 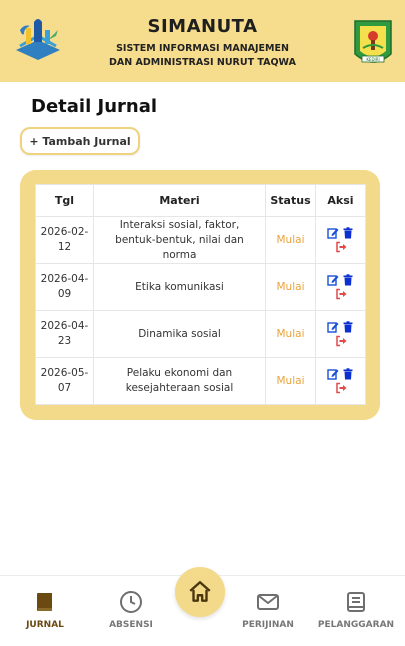 What do you see at coordinates (179, 287) in the screenshot?
I see `row-materi: Etika komunikasi` at bounding box center [179, 287].